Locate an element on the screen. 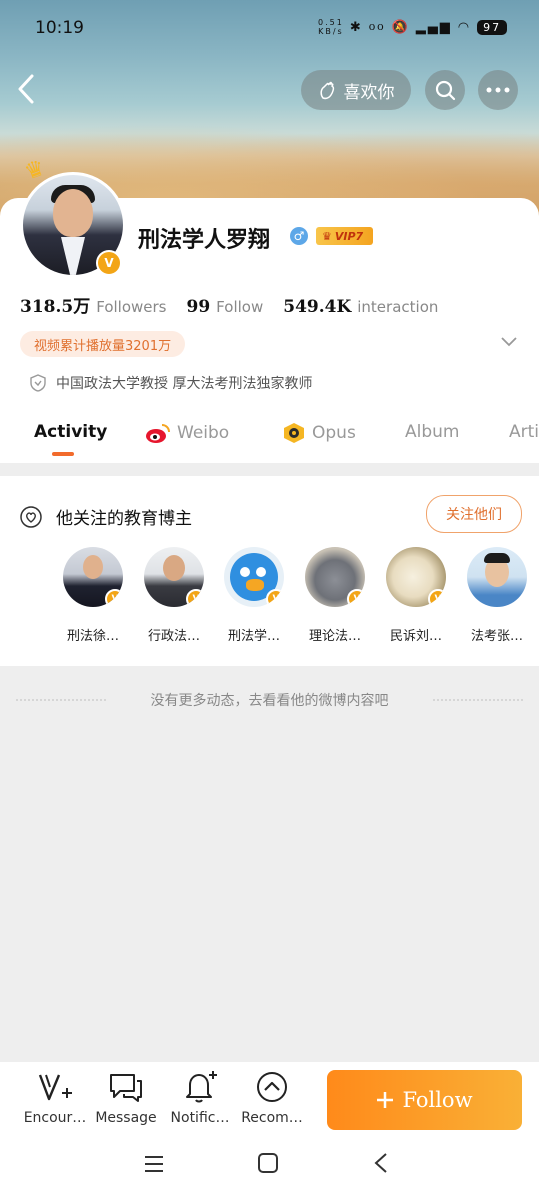  battery-icon: 97 is located at coordinates (492, 27).